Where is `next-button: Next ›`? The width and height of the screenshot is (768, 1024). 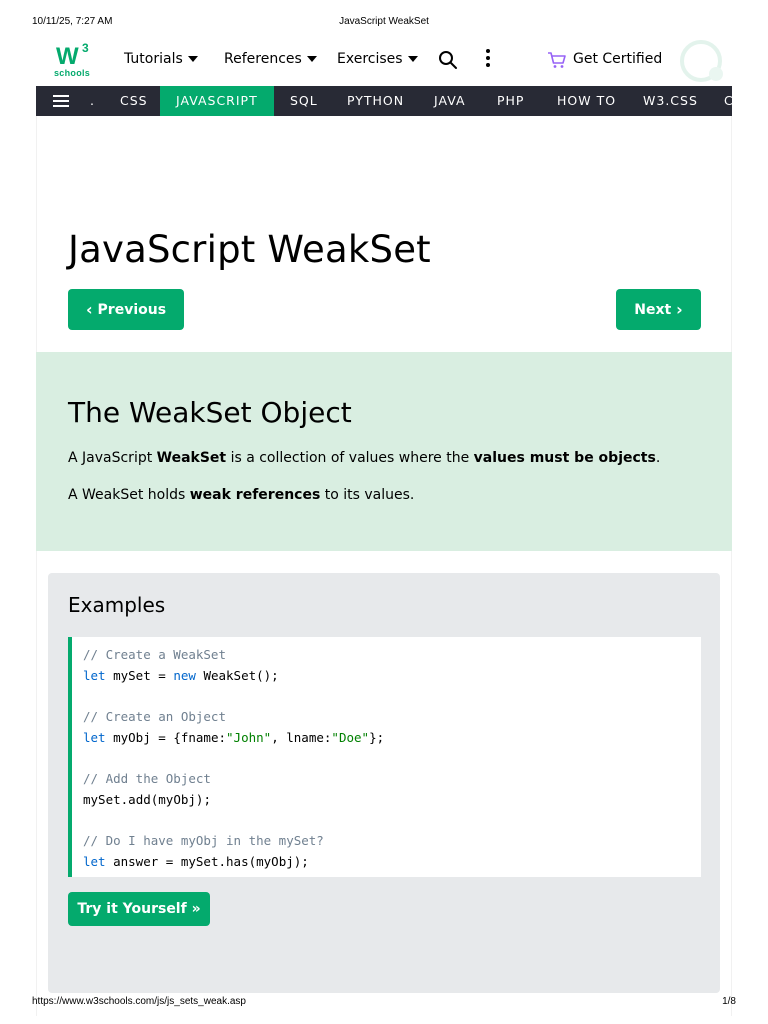 next-button: Next › is located at coordinates (658, 309).